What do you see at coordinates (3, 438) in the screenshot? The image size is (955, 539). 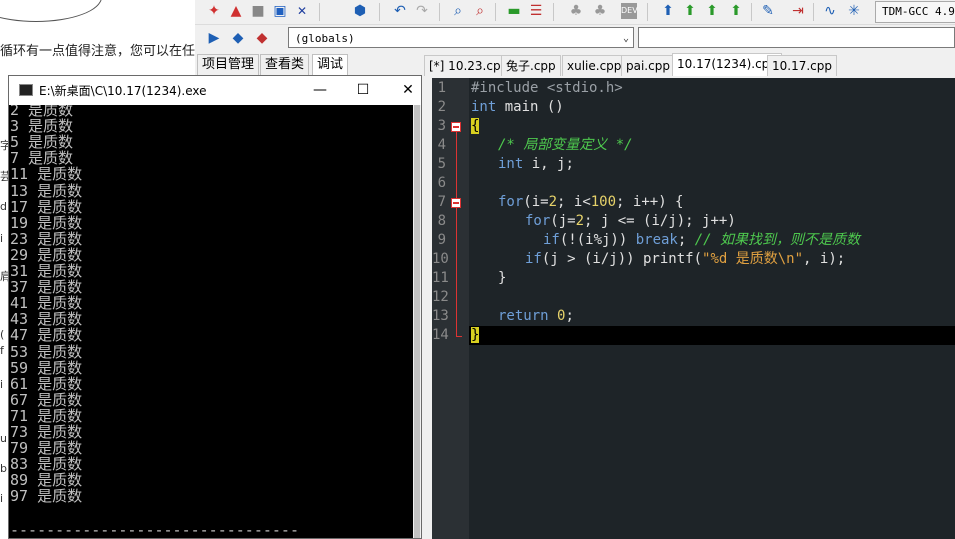 I see `background-edge-char: u` at bounding box center [3, 438].